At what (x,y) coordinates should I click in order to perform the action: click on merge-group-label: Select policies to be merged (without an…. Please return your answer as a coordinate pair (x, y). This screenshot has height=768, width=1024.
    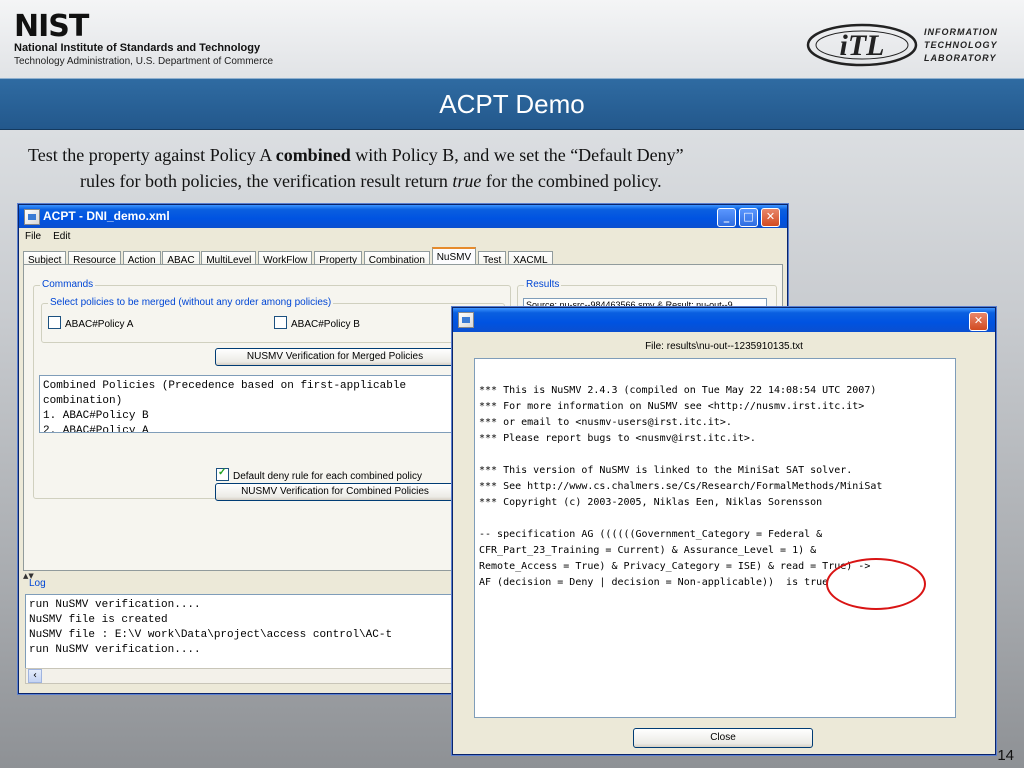
    Looking at the image, I should click on (191, 302).